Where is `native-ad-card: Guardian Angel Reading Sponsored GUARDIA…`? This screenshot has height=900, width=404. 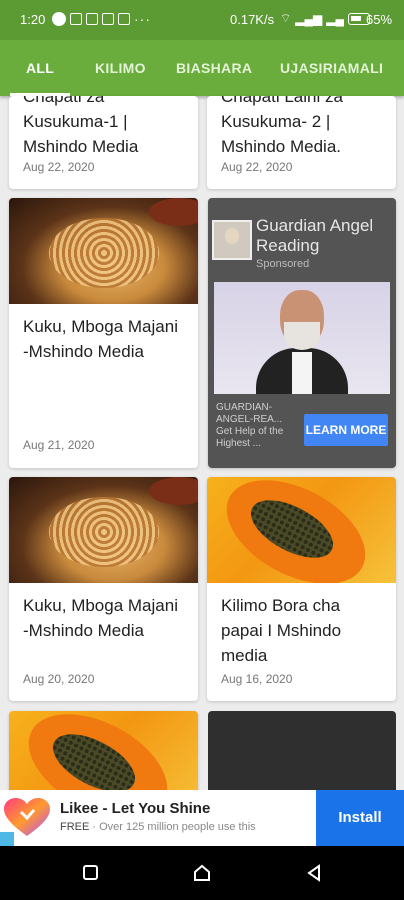
native-ad-card: Guardian Angel Reading Sponsored GUARDIA… is located at coordinates (302, 333).